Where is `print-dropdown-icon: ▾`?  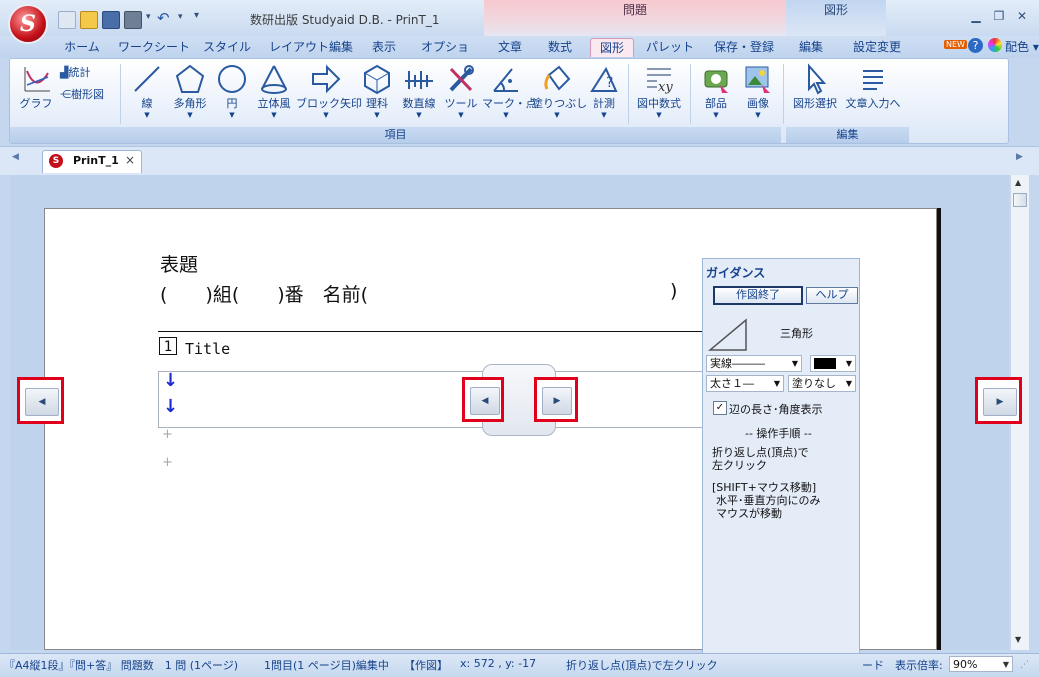
print-dropdown-icon: ▾ is located at coordinates (148, 17).